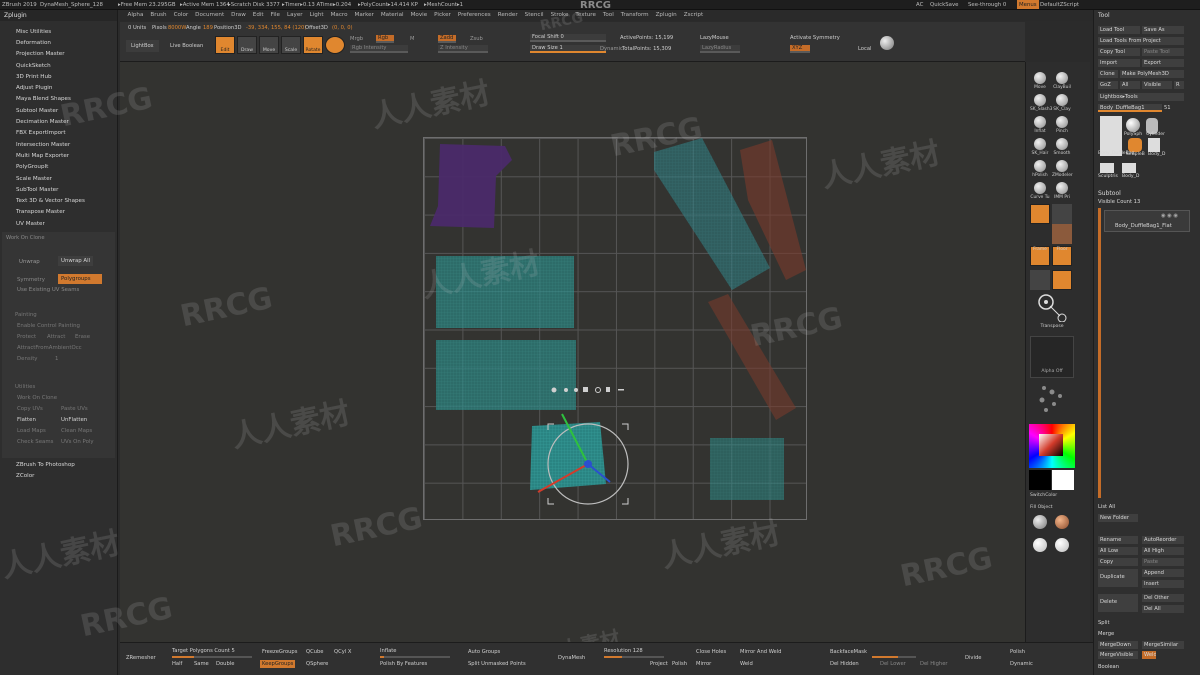  I want to click on polish-by-features-button: Polish By Features, so click(403, 664).